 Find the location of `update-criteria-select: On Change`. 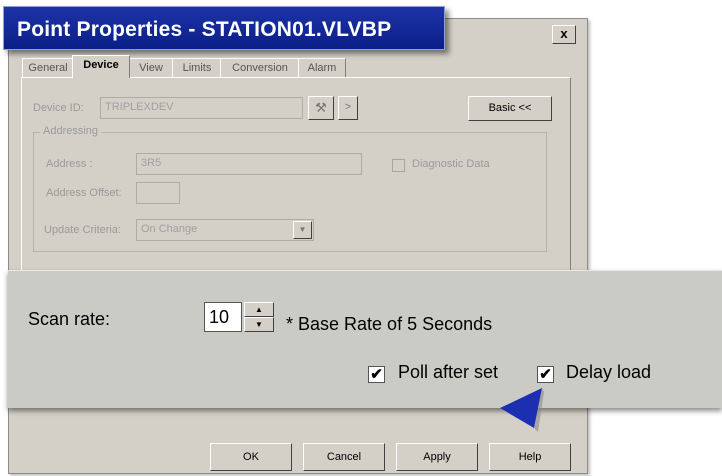

update-criteria-select: On Change is located at coordinates (225, 230).